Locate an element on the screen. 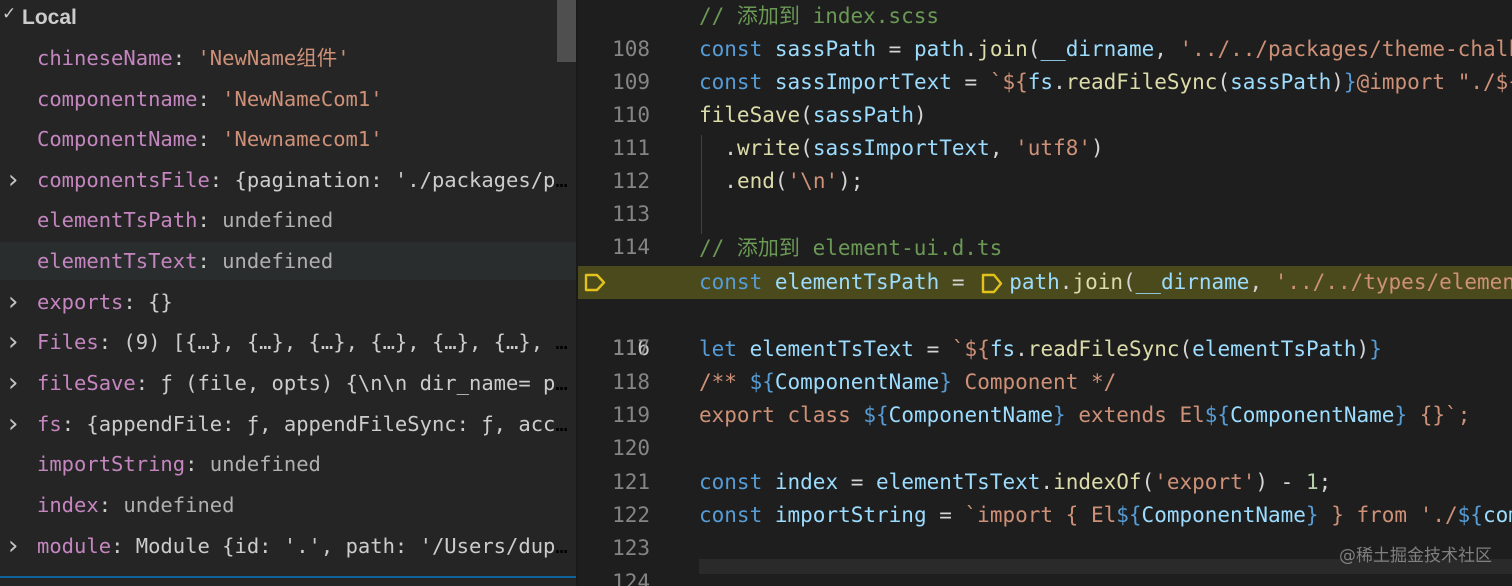  variable-name: chineseName is located at coordinates (105, 58).